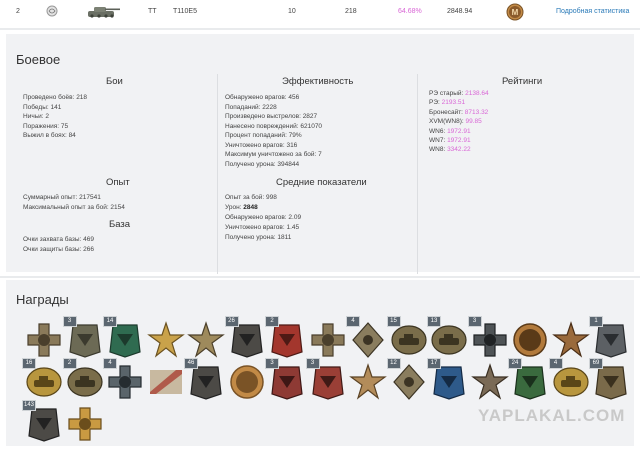 The height and width of the screenshot is (449, 640). I want to click on rating-label: WN6:, so click(437, 131).